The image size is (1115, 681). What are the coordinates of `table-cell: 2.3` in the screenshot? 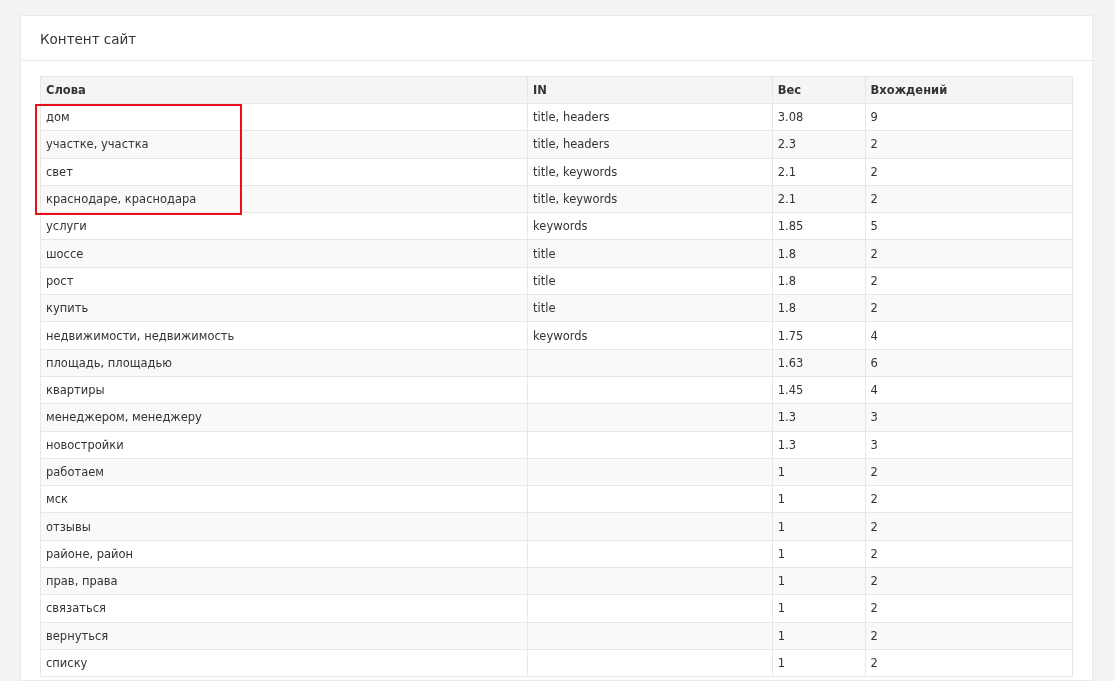 It's located at (819, 144).